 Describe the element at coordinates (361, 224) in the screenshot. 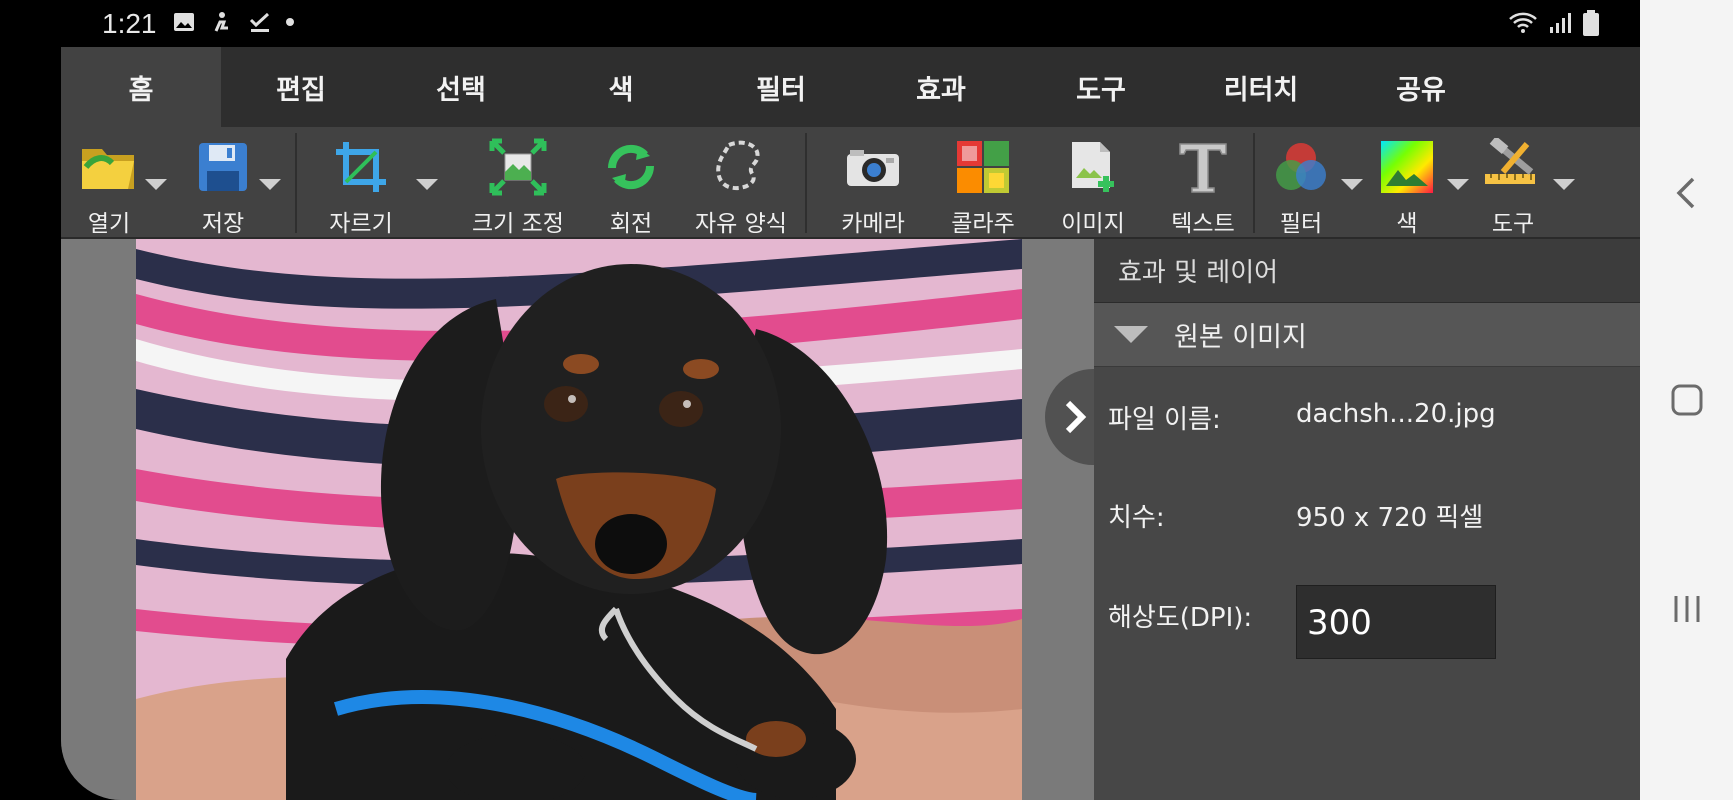

I see `crop-label: 자르기` at that location.